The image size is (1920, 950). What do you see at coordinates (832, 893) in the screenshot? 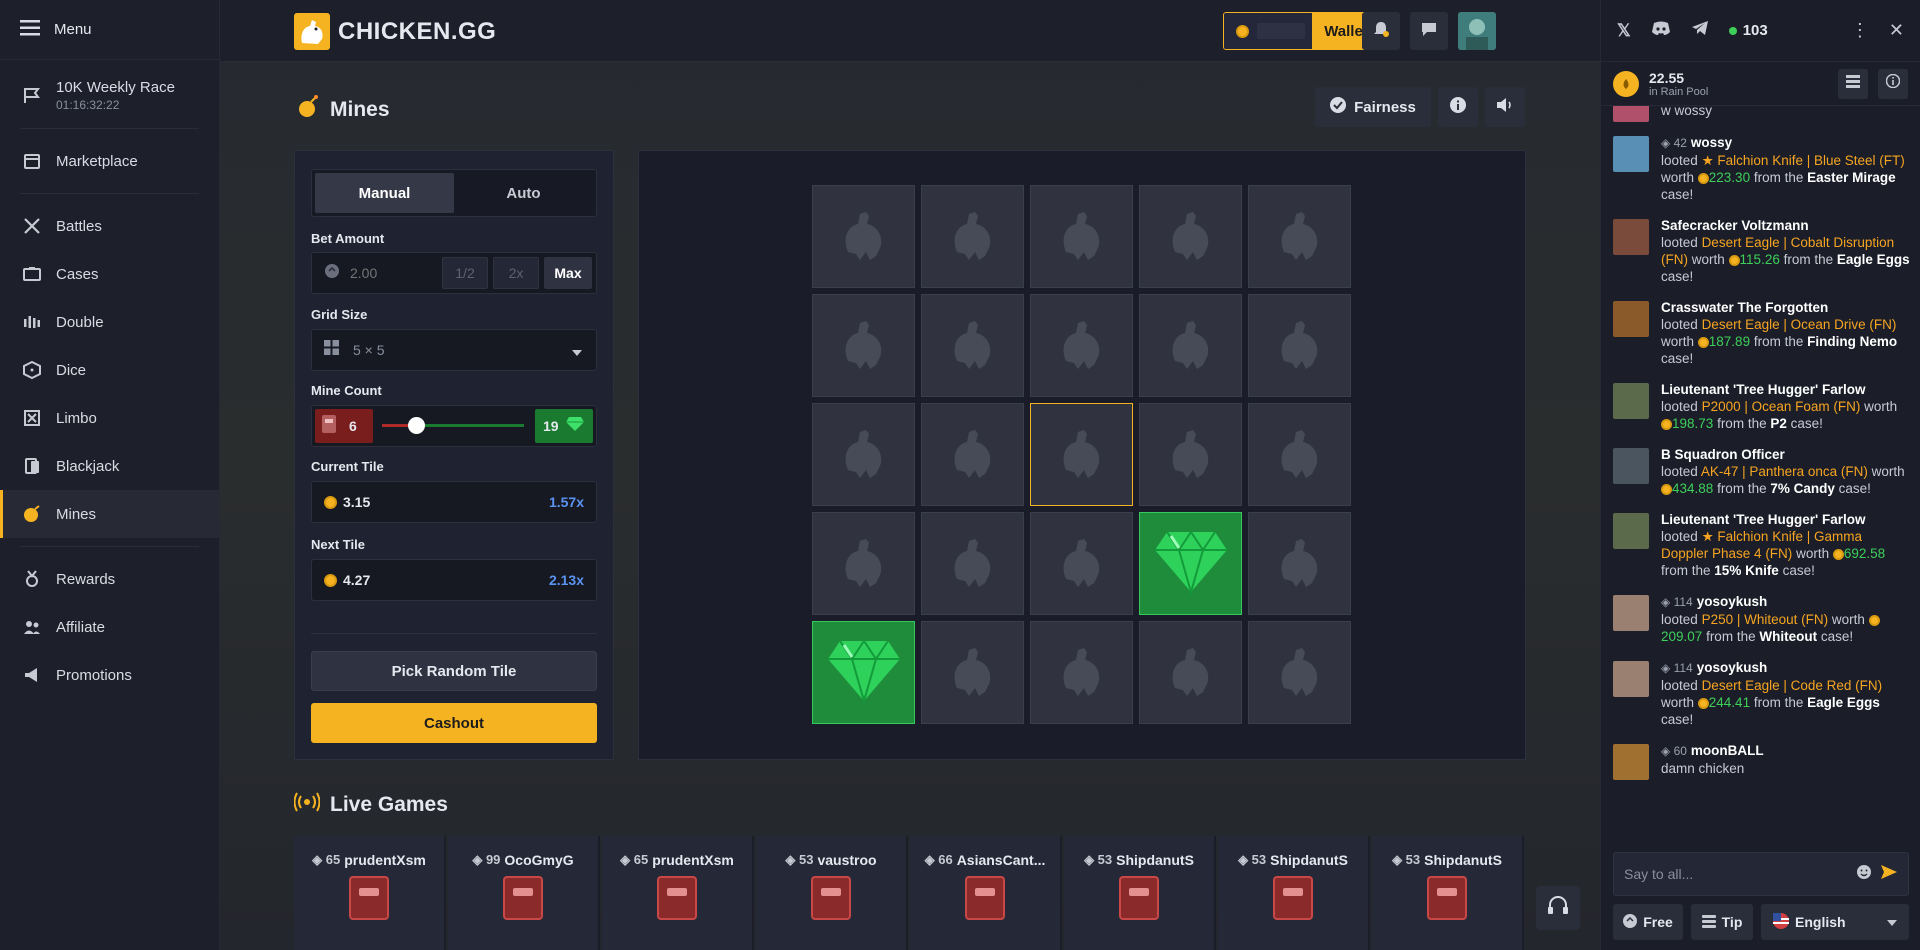
I see `live-game-card: ◈ 53 vaustroo` at bounding box center [832, 893].